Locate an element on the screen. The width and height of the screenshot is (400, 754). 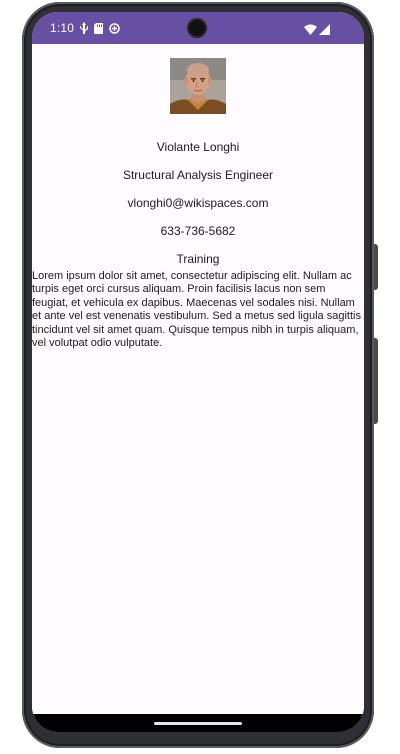
power-button is located at coordinates (376, 381).